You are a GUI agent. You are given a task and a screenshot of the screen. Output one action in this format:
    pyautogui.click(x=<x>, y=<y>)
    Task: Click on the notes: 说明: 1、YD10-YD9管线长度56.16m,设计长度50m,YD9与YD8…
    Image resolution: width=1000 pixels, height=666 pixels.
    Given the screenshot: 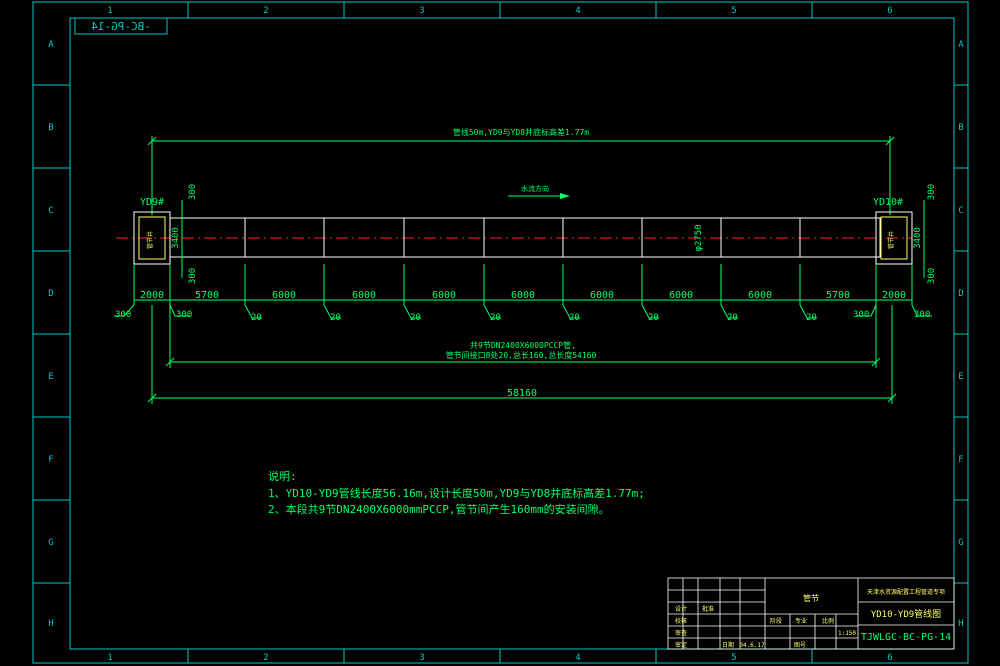 What is the action you would take?
    pyautogui.click(x=456, y=492)
    